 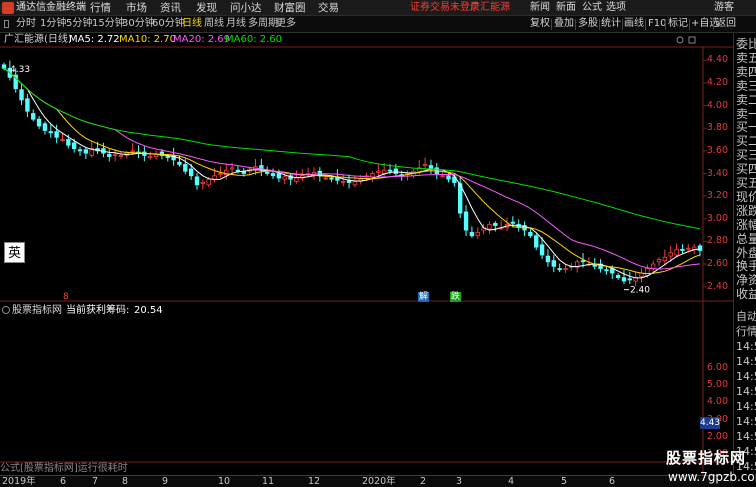 What do you see at coordinates (717, 173) in the screenshot?
I see `price-tick-label: 3.40` at bounding box center [717, 173].